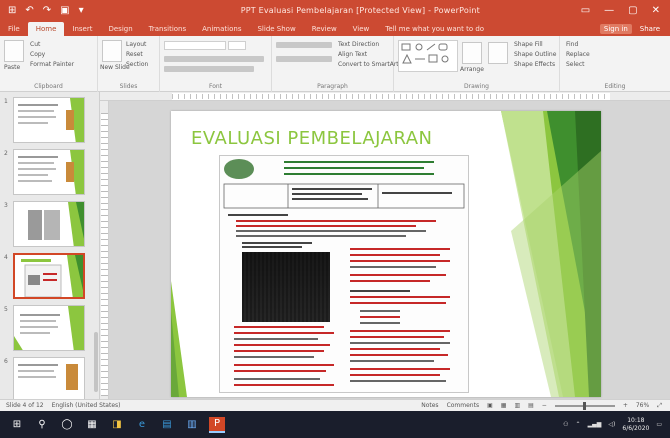 The image size is (670, 438). Describe the element at coordinates (490, 405) in the screenshot. I see `normal-view-icon: ▣` at that location.